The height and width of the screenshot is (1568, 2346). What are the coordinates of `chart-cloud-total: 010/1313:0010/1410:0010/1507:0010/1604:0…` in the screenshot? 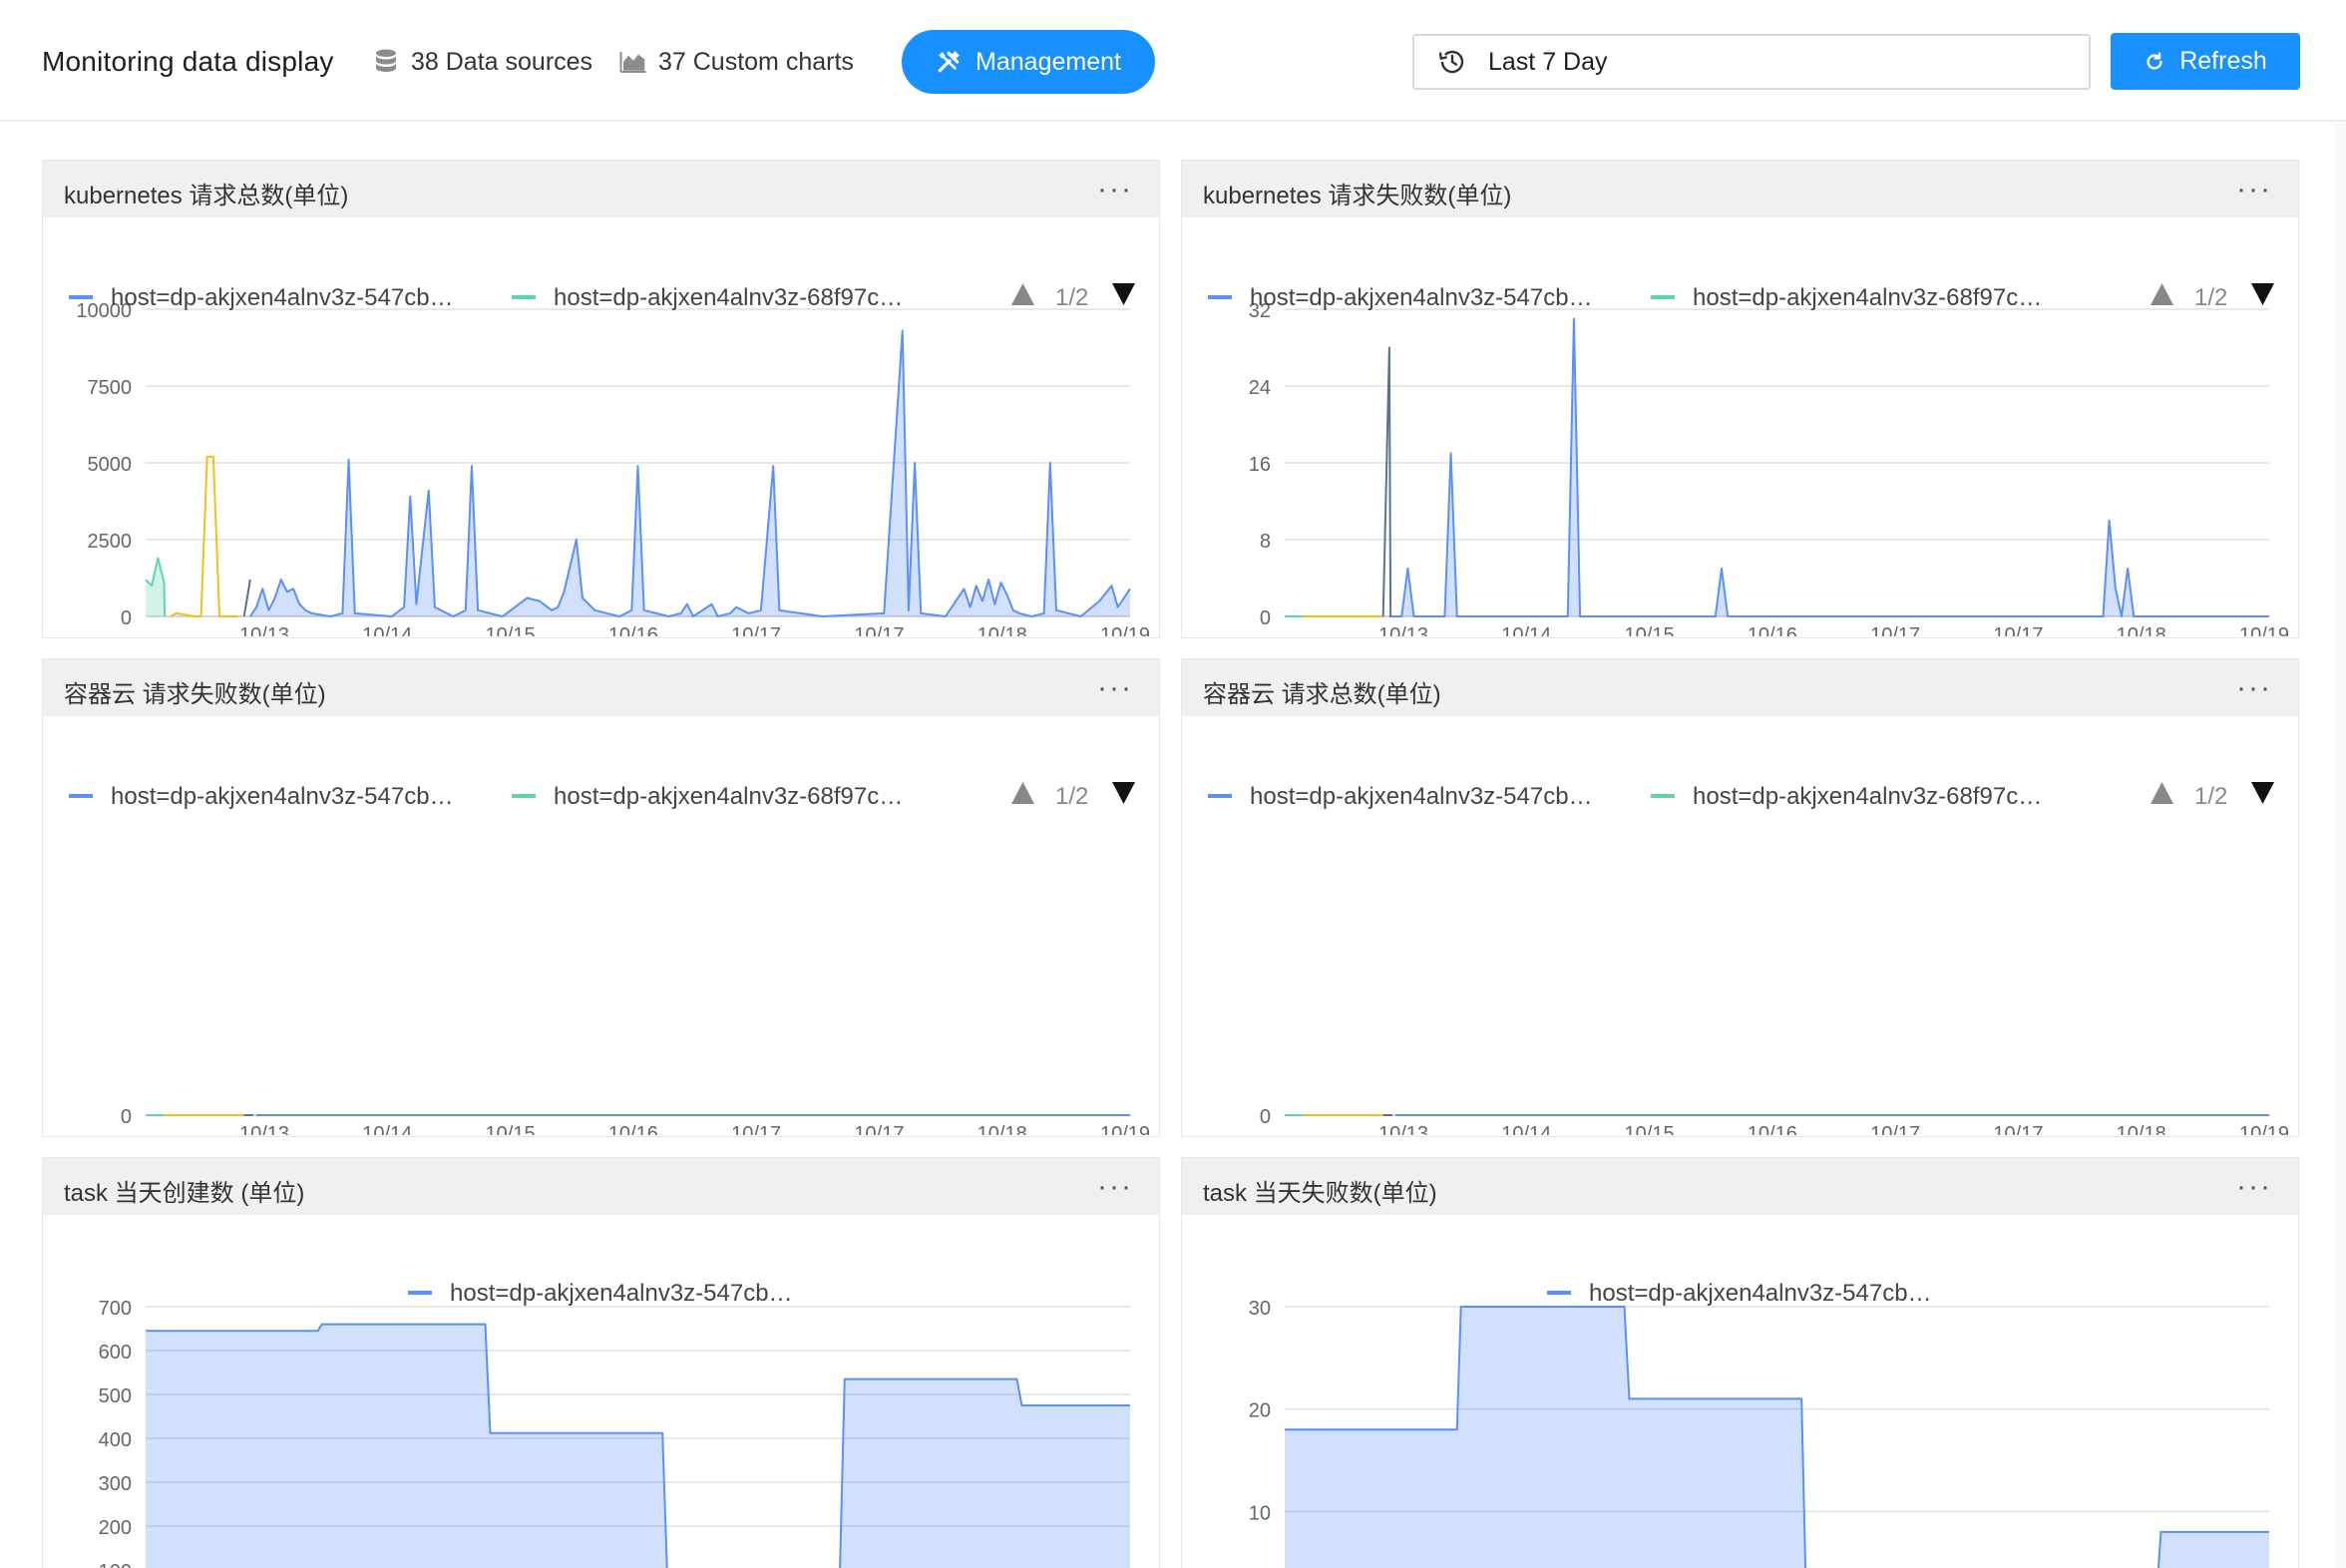 It's located at (1748, 959).